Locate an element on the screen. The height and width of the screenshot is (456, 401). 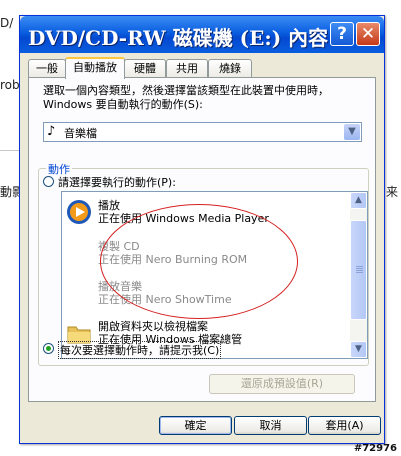
help-button: ? is located at coordinates (342, 34).